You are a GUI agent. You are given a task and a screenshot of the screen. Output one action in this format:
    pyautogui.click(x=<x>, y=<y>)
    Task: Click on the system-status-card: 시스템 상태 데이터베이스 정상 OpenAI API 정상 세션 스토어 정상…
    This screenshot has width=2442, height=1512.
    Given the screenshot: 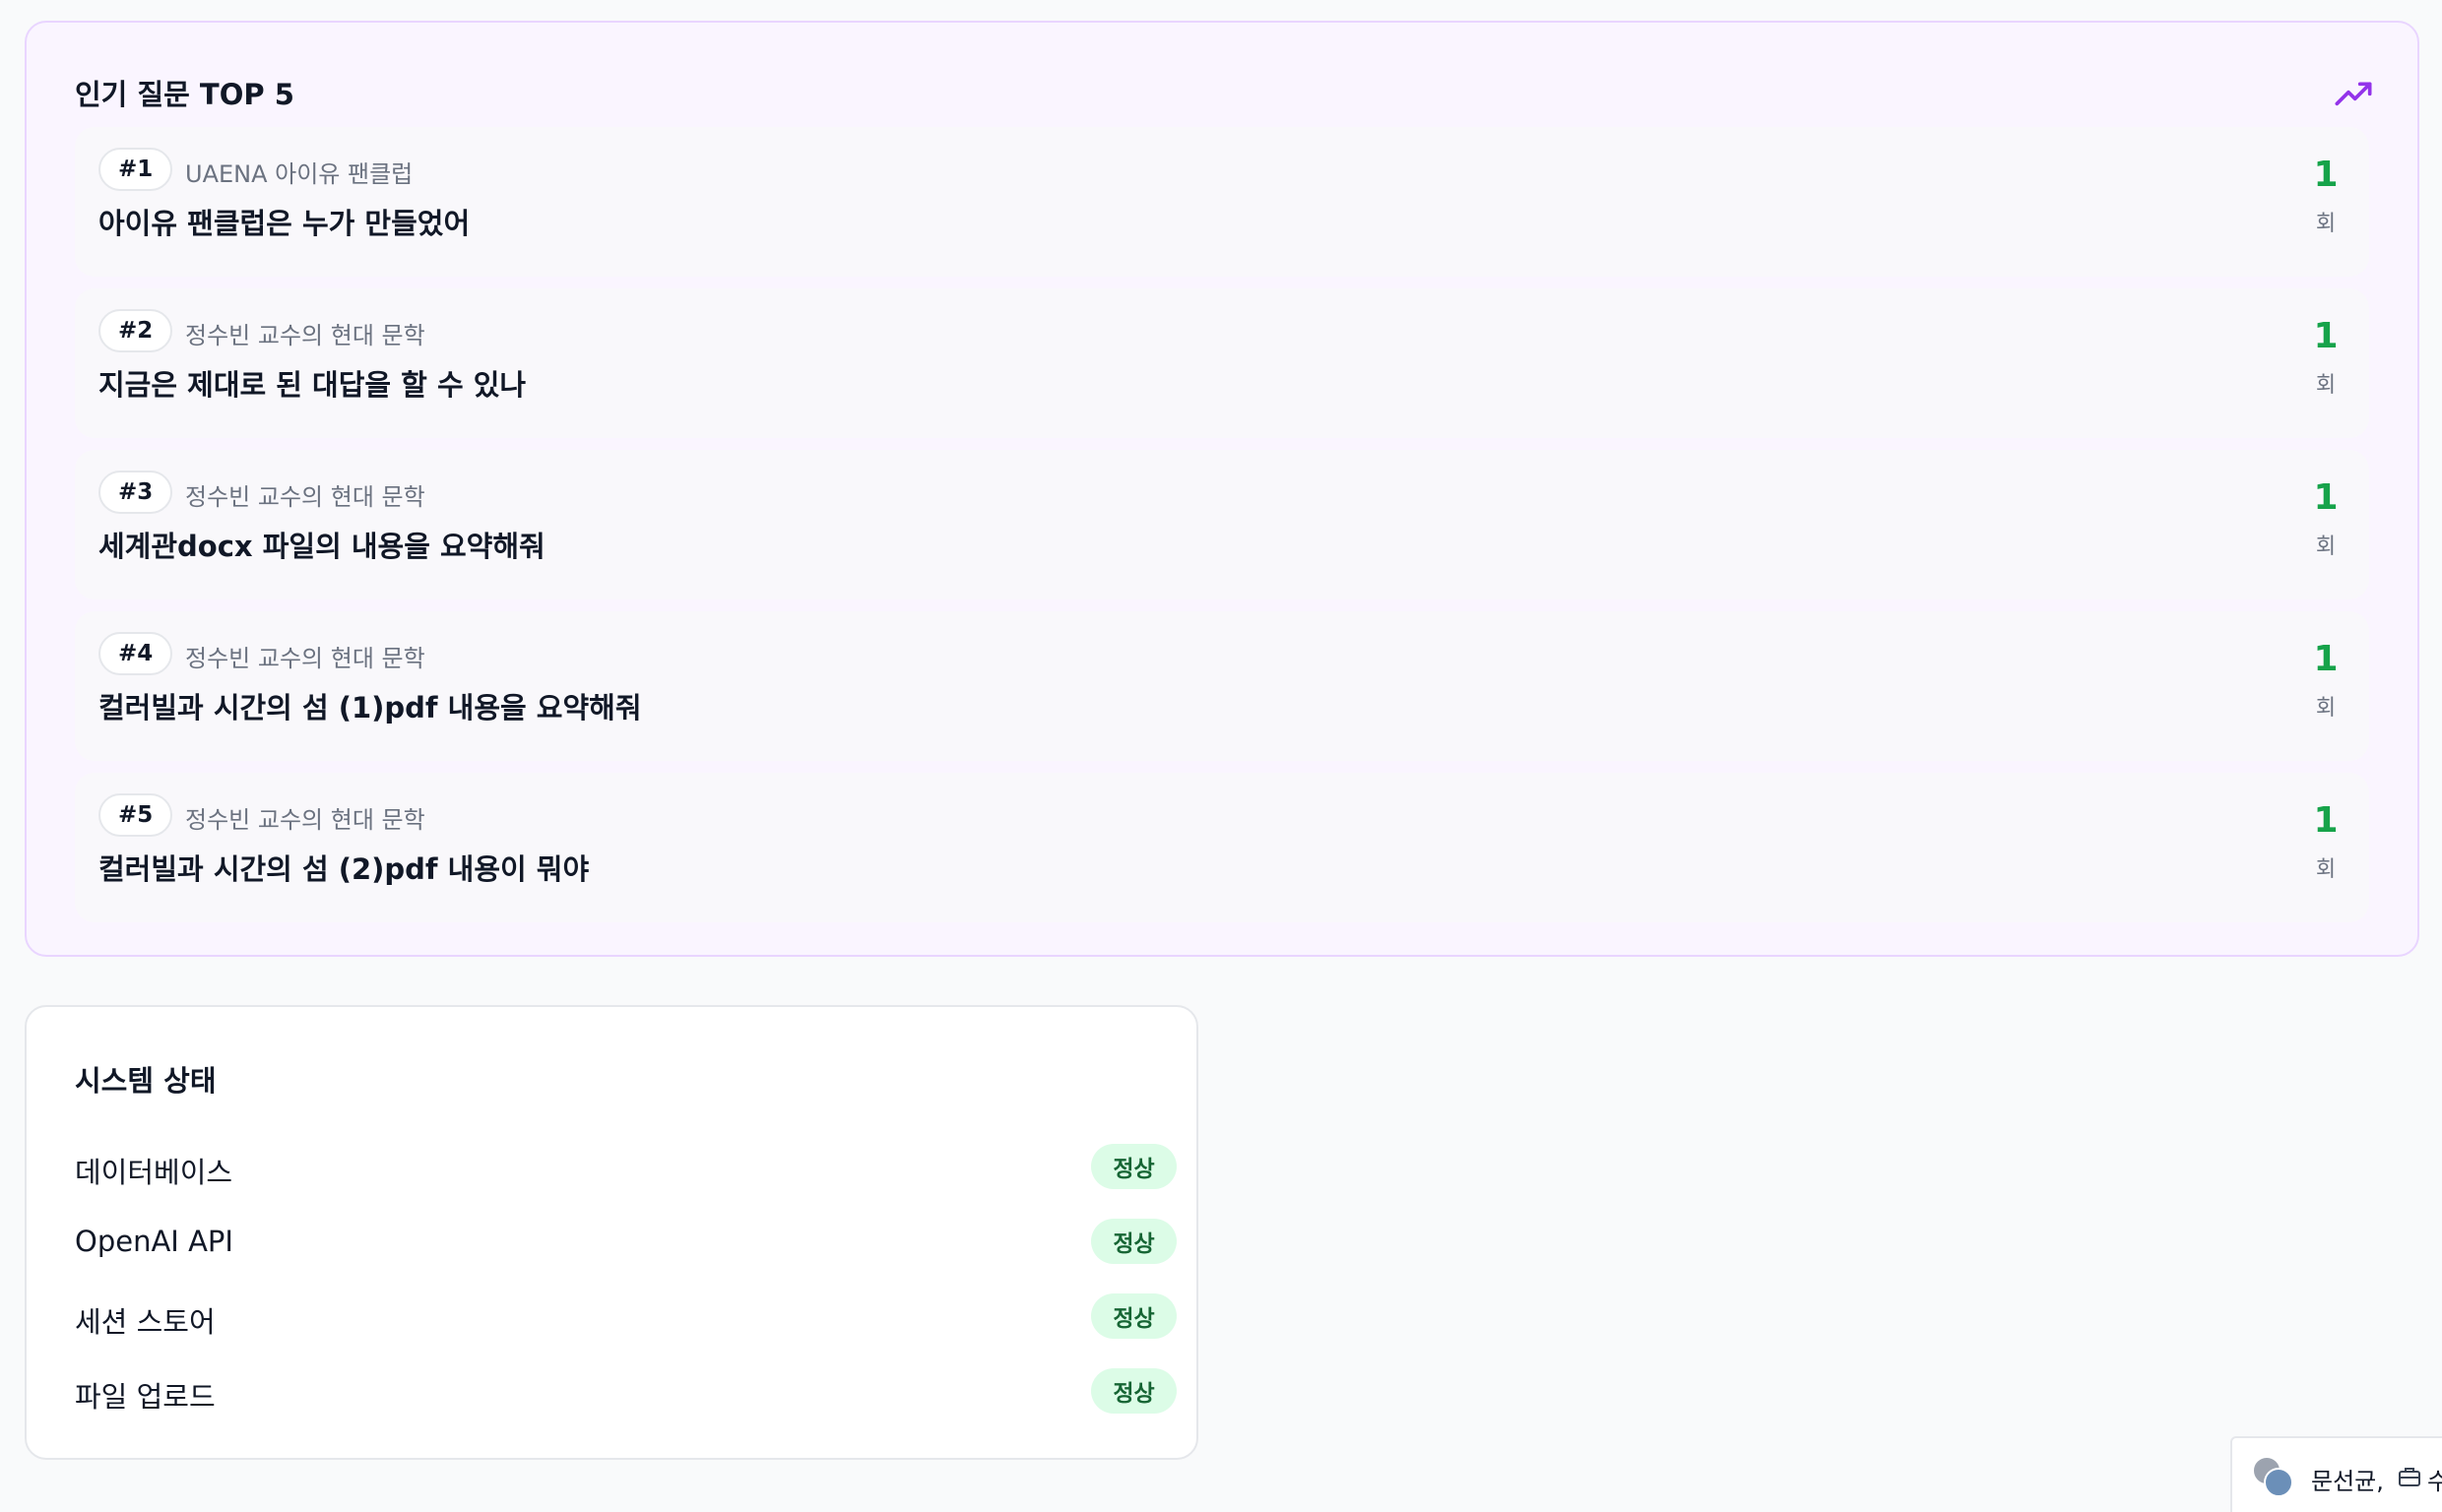 What is the action you would take?
    pyautogui.click(x=611, y=1232)
    